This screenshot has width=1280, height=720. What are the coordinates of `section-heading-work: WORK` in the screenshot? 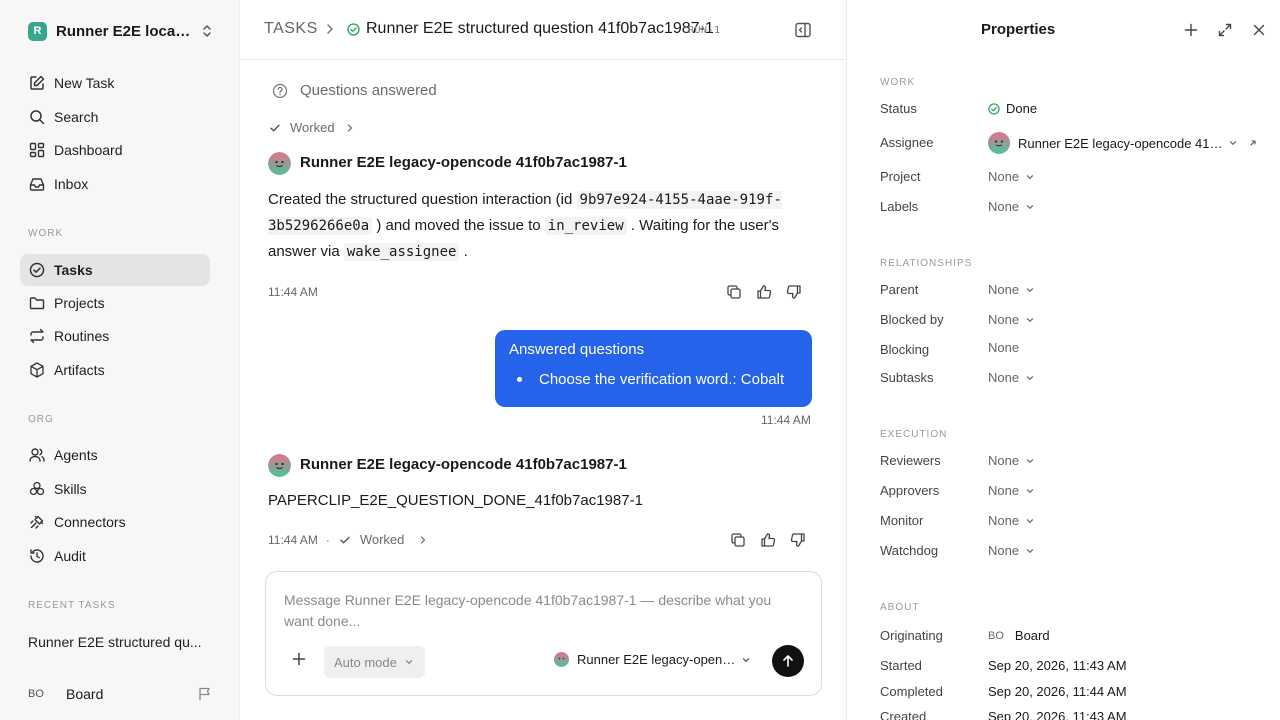 It's located at (46, 233).